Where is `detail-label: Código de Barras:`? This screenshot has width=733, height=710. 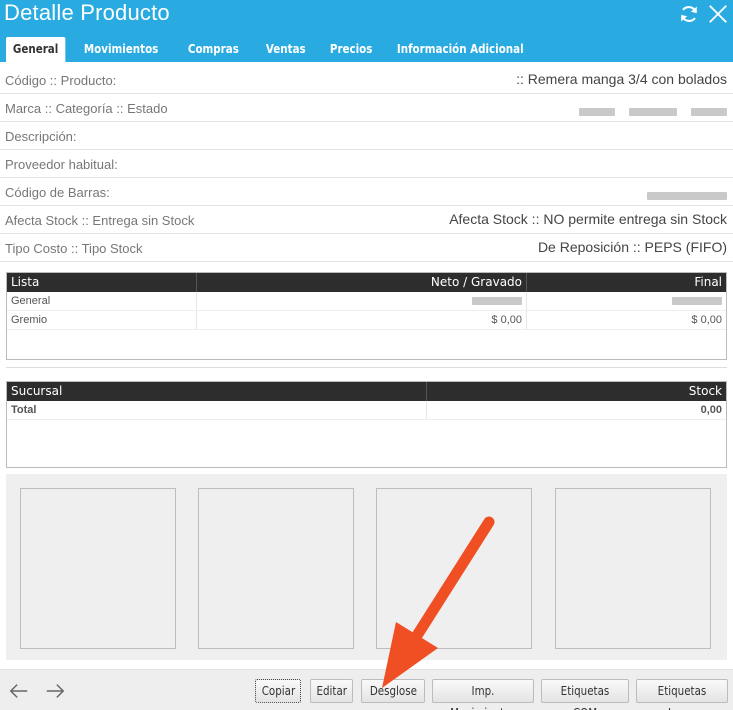 detail-label: Código de Barras: is located at coordinates (57, 192).